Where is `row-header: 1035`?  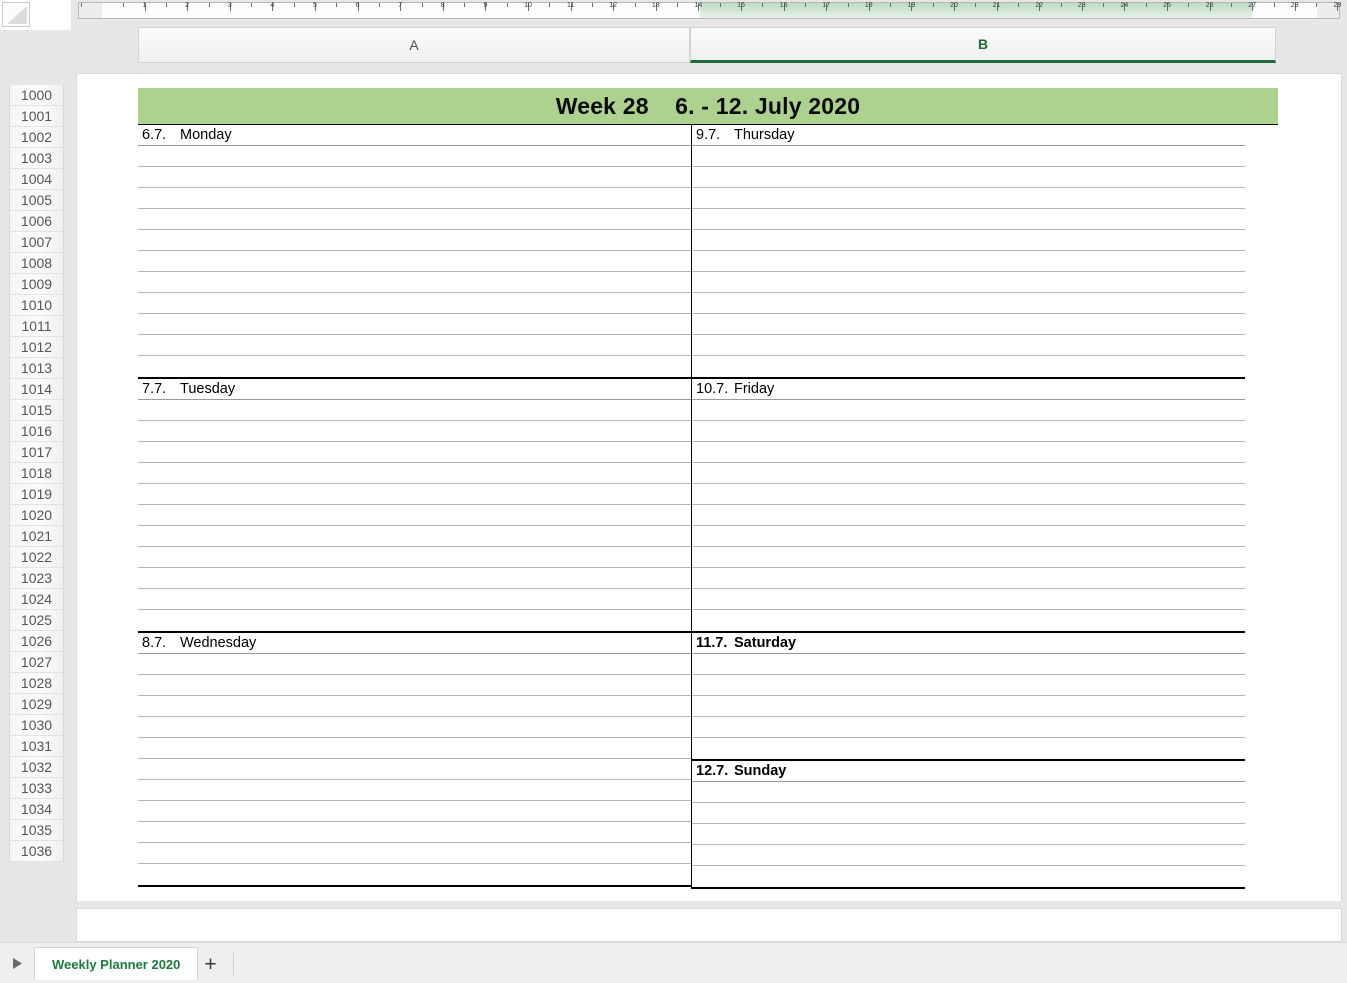 row-header: 1035 is located at coordinates (36, 830).